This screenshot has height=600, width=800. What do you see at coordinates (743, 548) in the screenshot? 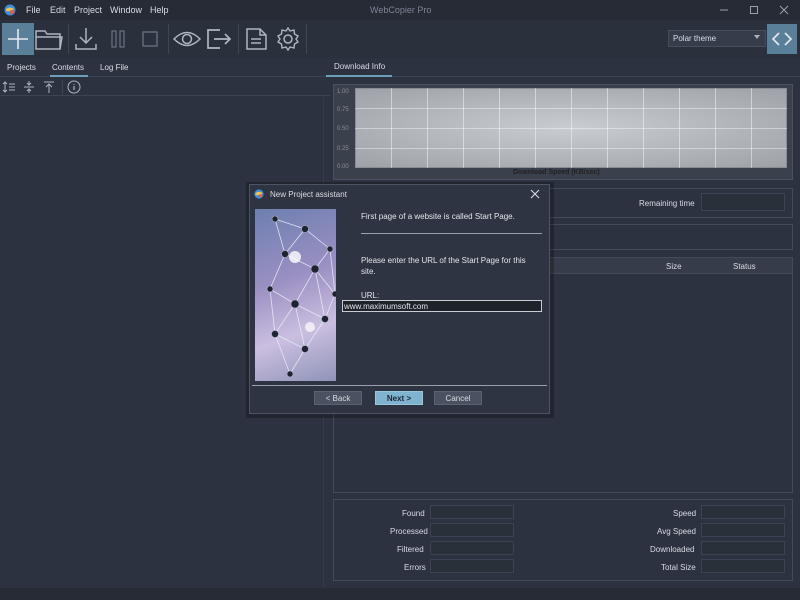
I see `stat-field-downloaded` at bounding box center [743, 548].